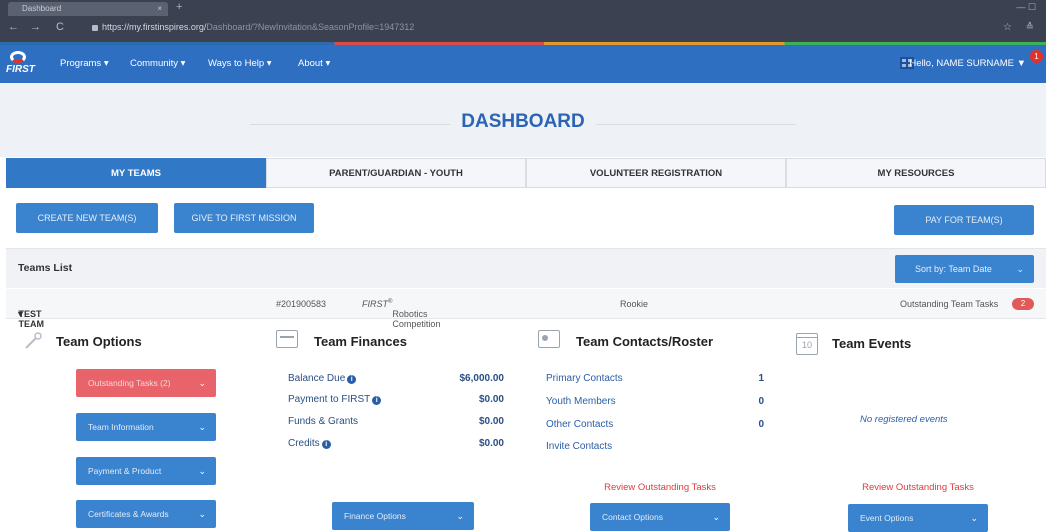 The image size is (1046, 532). Describe the element at coordinates (491, 443) in the screenshot. I see `credits-value: $0.00` at that location.